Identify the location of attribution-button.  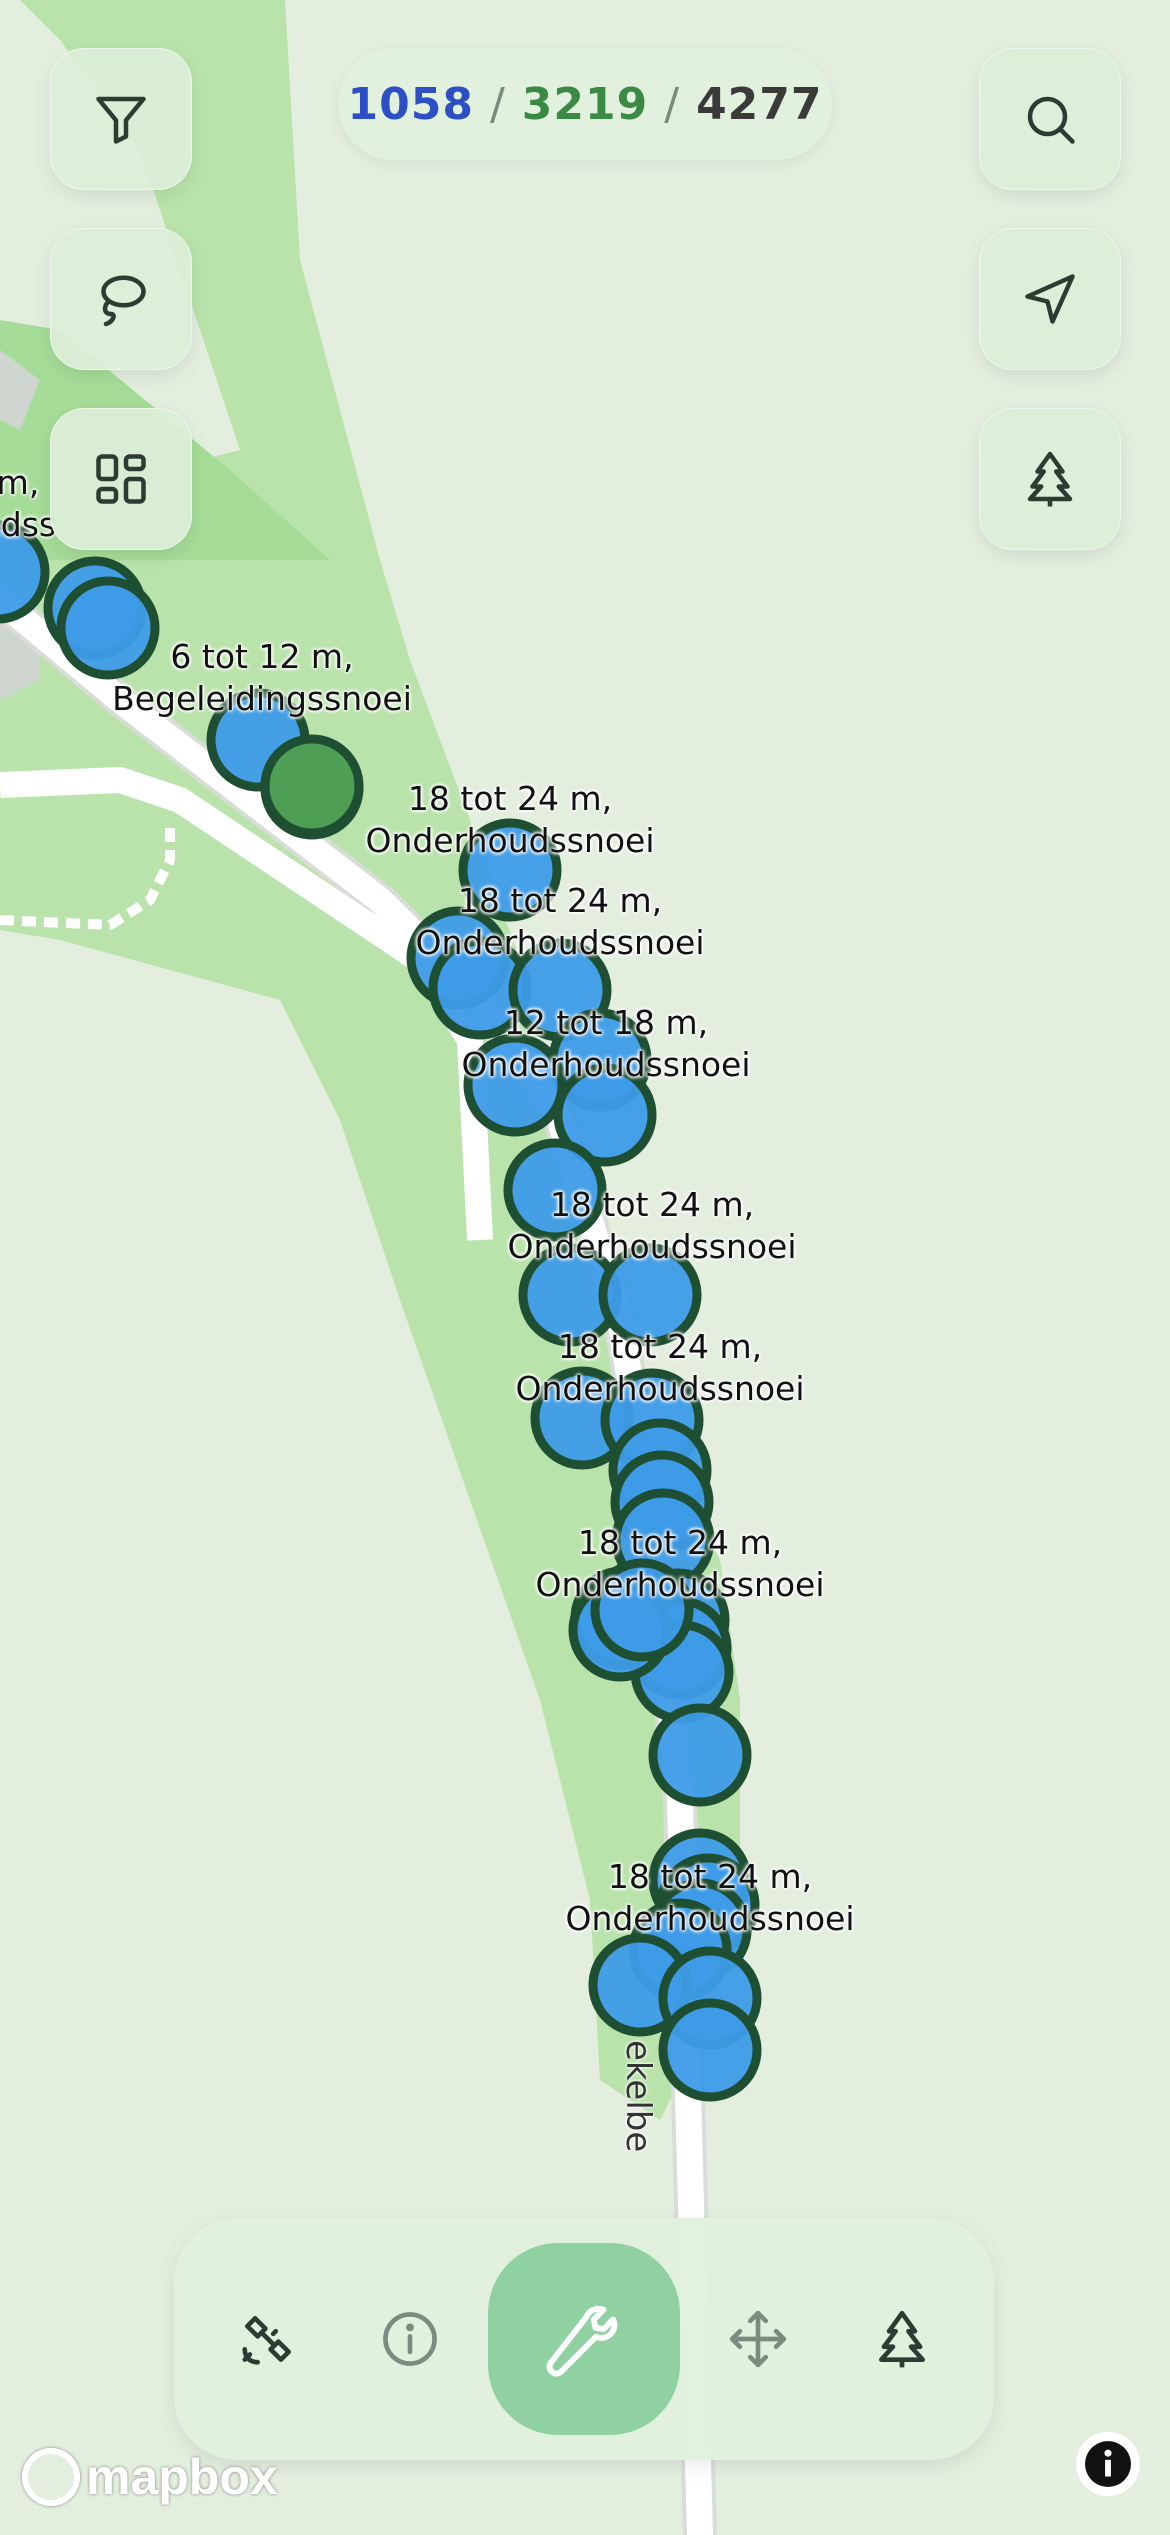
(1108, 2464).